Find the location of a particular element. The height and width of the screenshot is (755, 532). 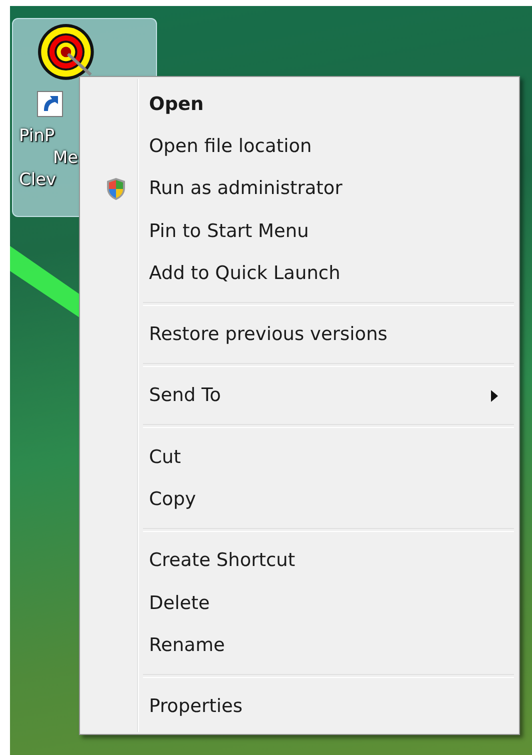

menu-item: Add to Quick Launch is located at coordinates (299, 273).